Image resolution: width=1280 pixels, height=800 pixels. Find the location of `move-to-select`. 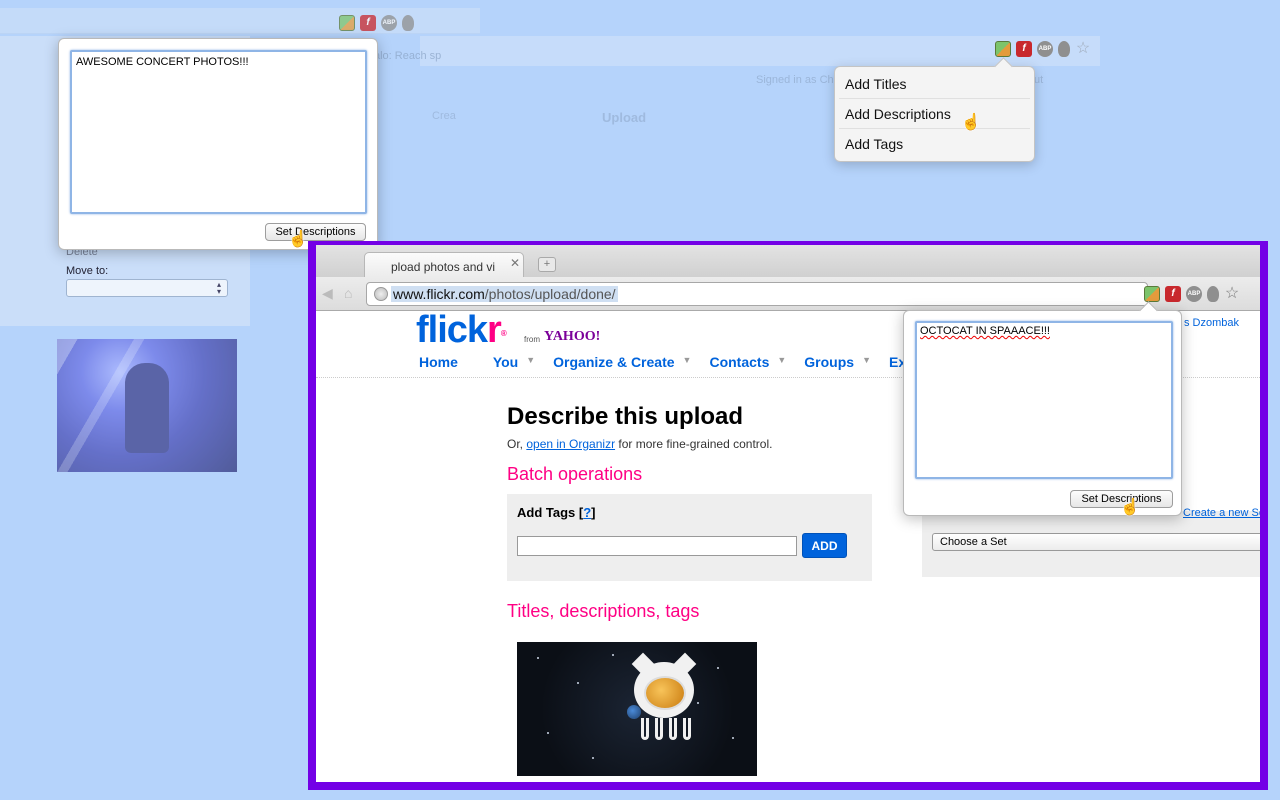

move-to-select is located at coordinates (147, 288).